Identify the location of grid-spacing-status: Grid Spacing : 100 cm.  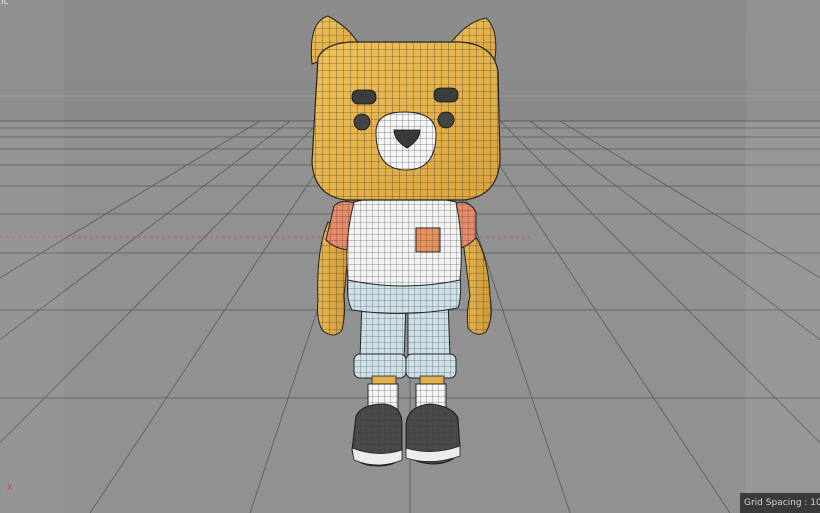
(780, 503).